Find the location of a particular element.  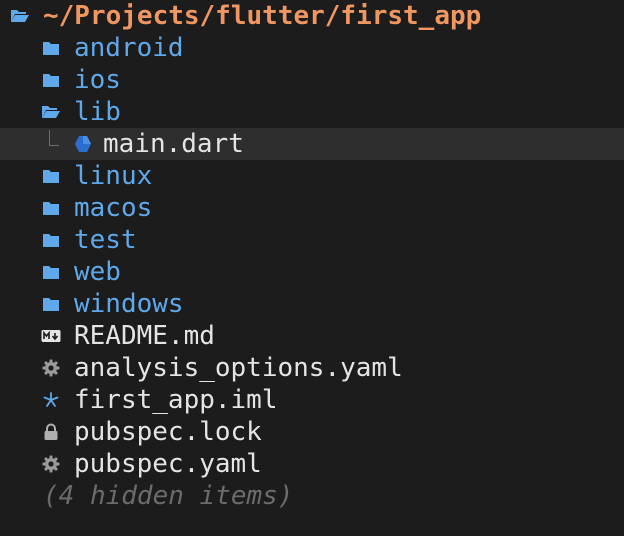

lock-icon is located at coordinates (51, 432).